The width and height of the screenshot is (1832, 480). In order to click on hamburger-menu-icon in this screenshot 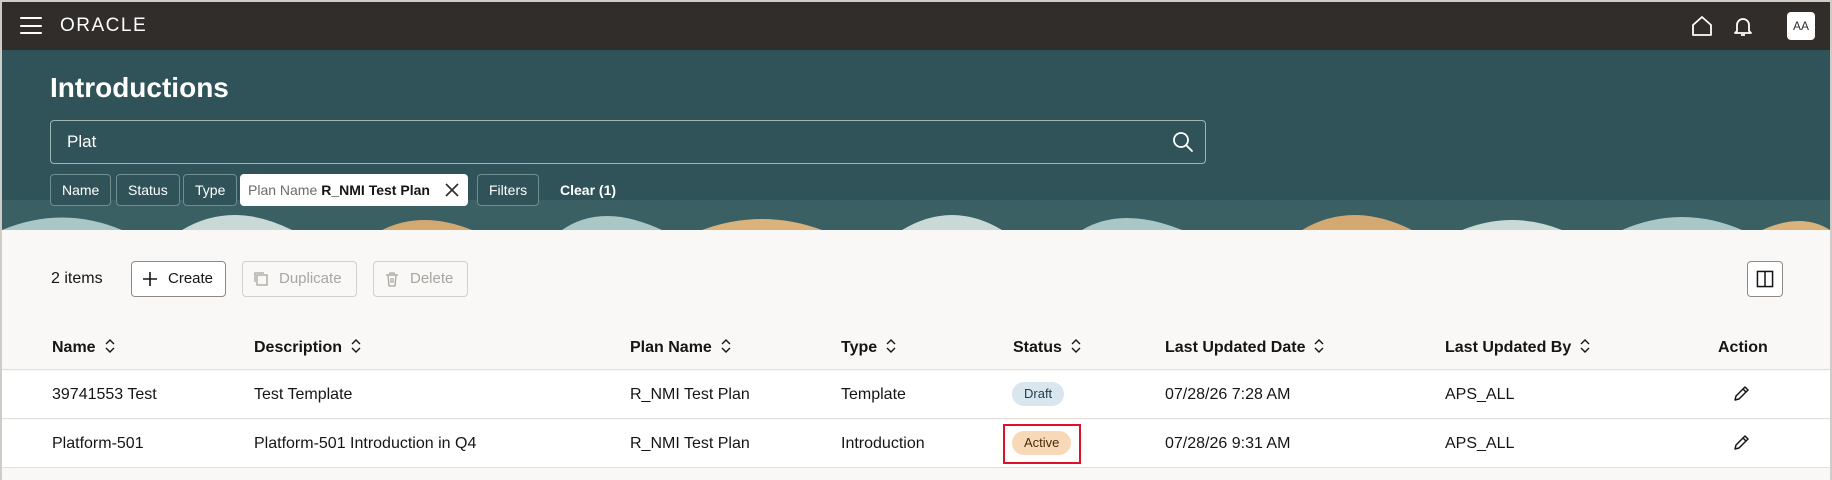, I will do `click(31, 26)`.